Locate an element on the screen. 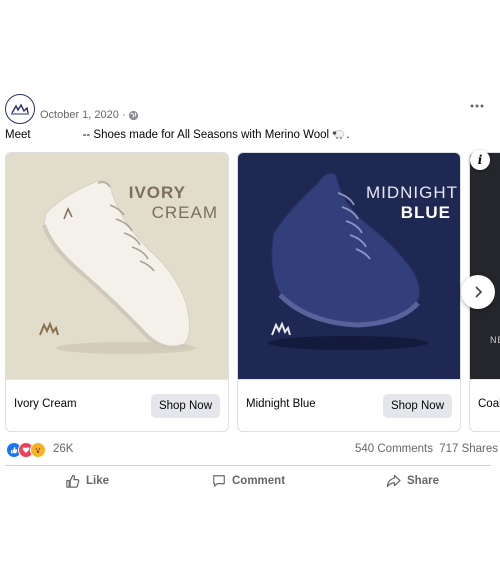  image-text-line1: IVORY is located at coordinates (157, 192).